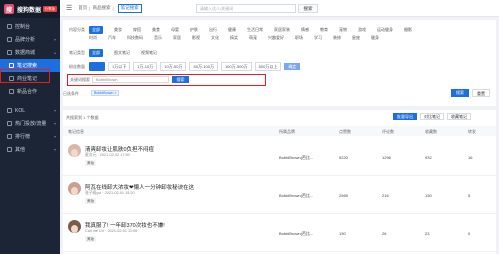 The width and height of the screenshot is (499, 254). Describe the element at coordinates (77, 29) in the screenshot. I see `filter-label: 内容分类` at that location.